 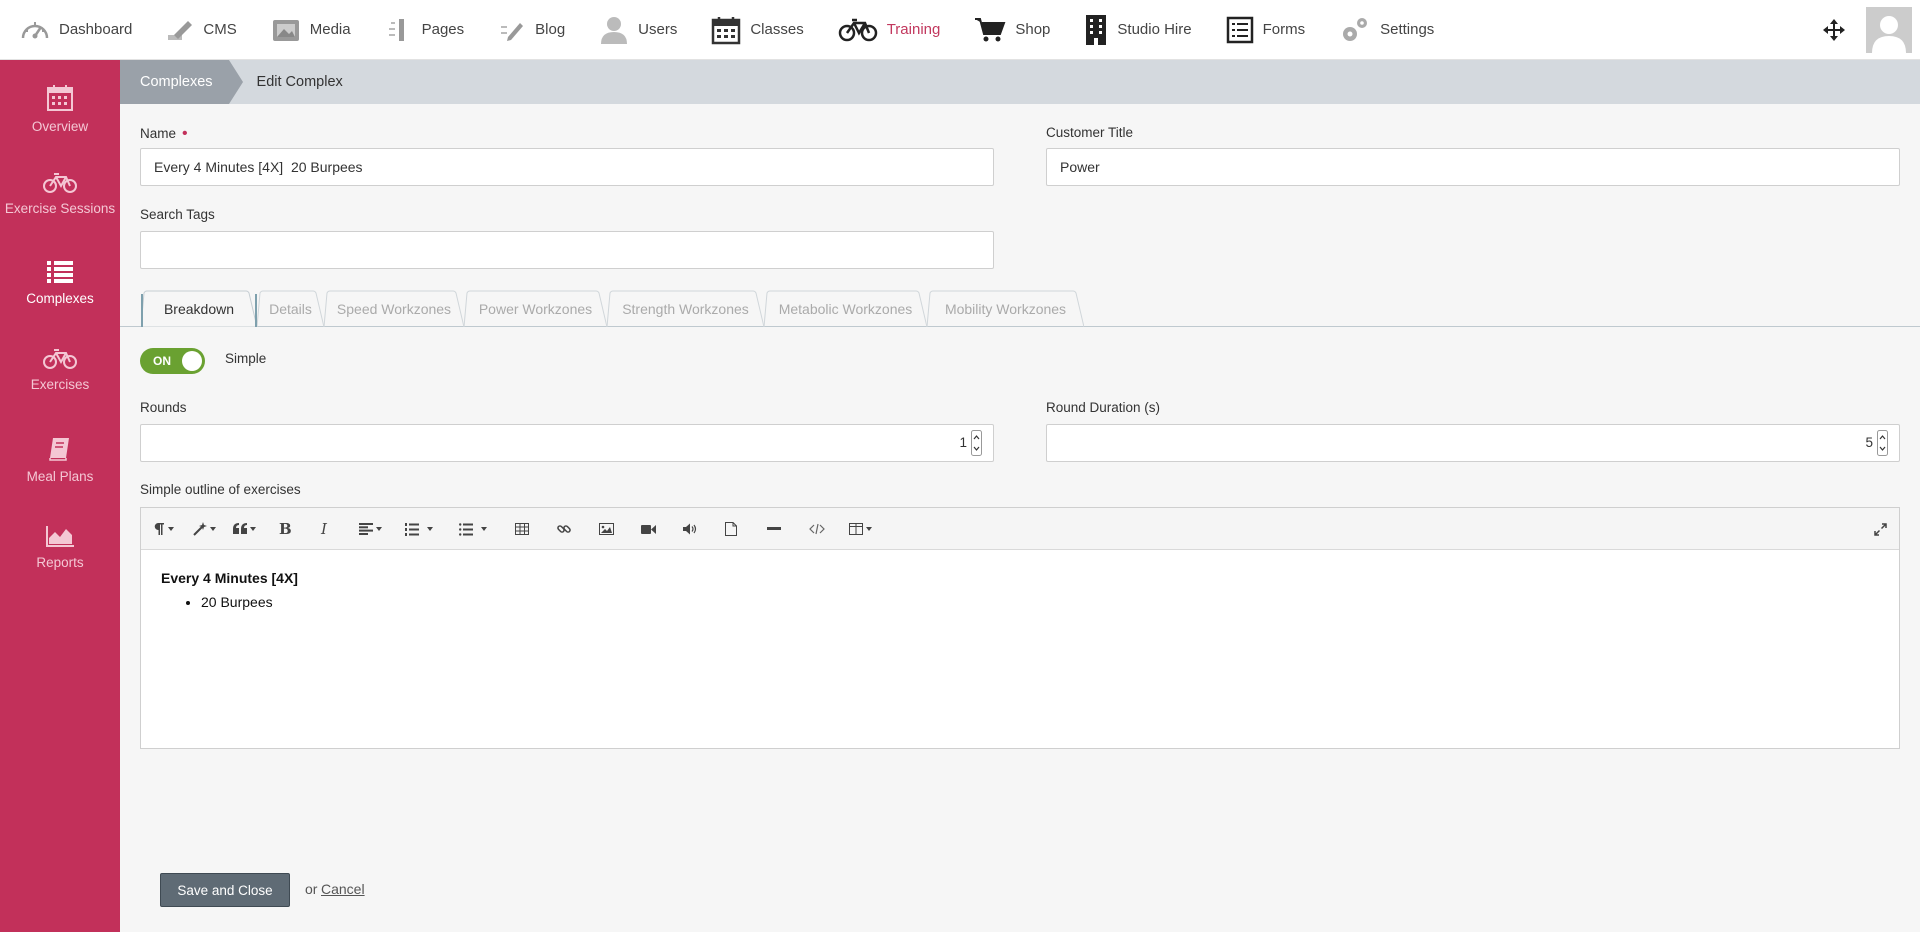 I want to click on tab-metabolic-workzones: Metabolic Workzones, so click(x=845, y=308).